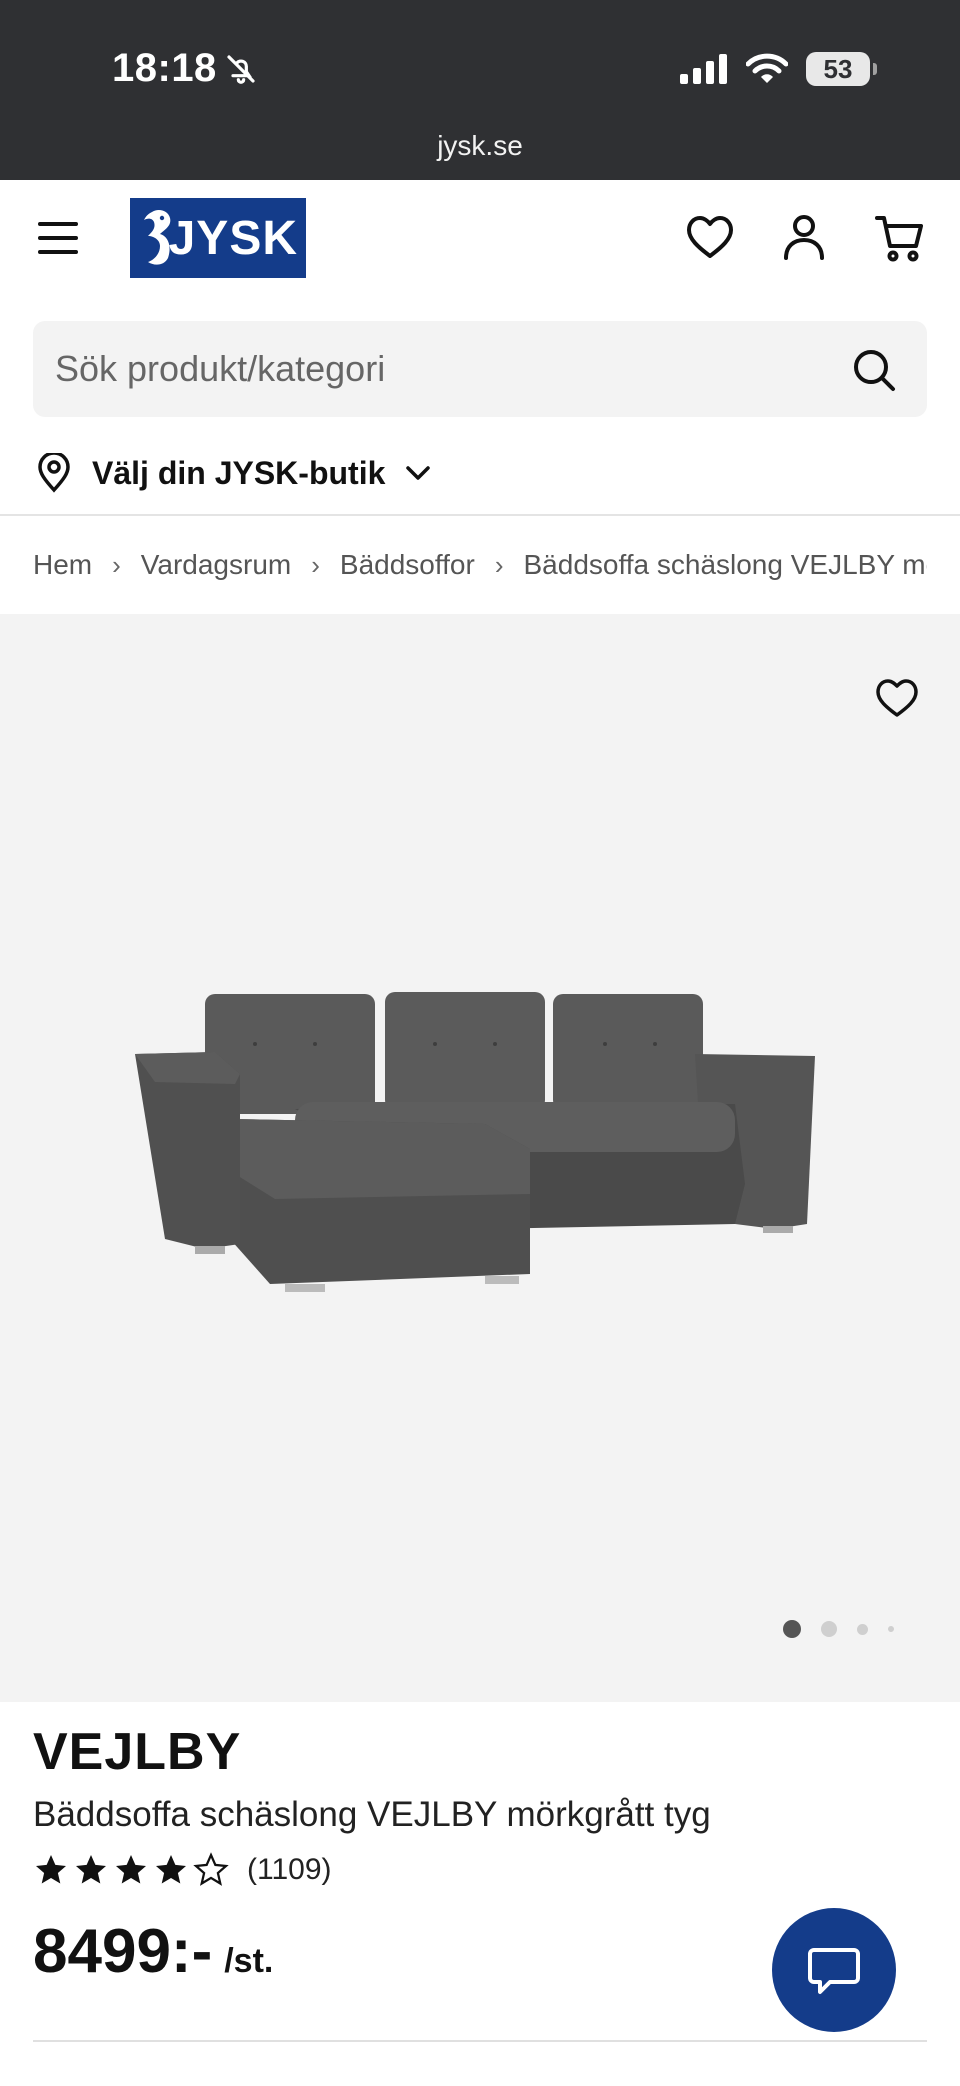 The image size is (960, 2086). What do you see at coordinates (480, 90) in the screenshot?
I see `browser-chrome: 18:18 53 jysk.se` at bounding box center [480, 90].